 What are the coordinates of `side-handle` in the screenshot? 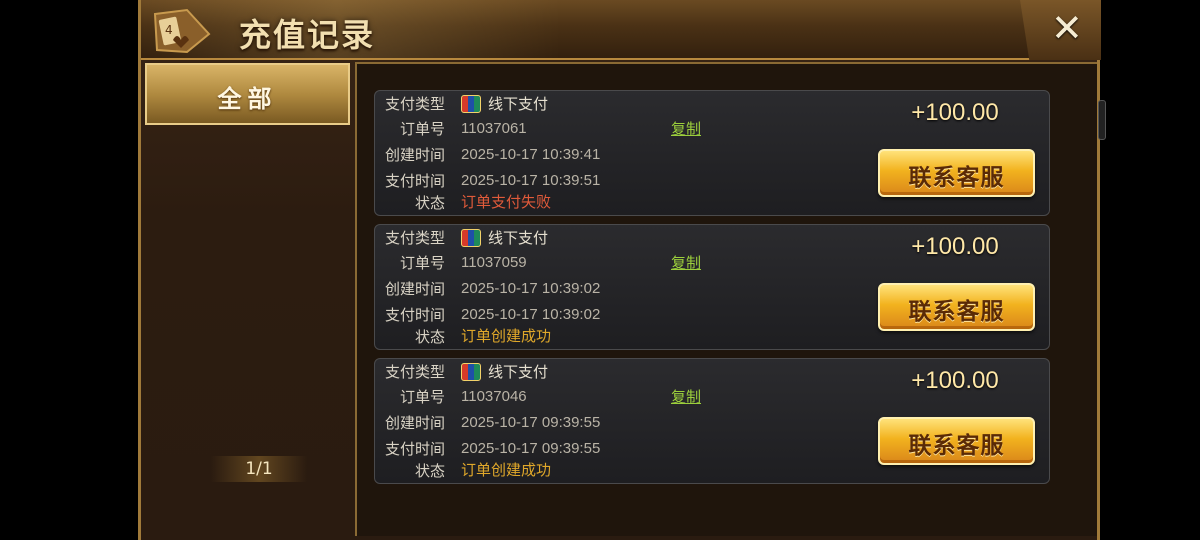 It's located at (1102, 120).